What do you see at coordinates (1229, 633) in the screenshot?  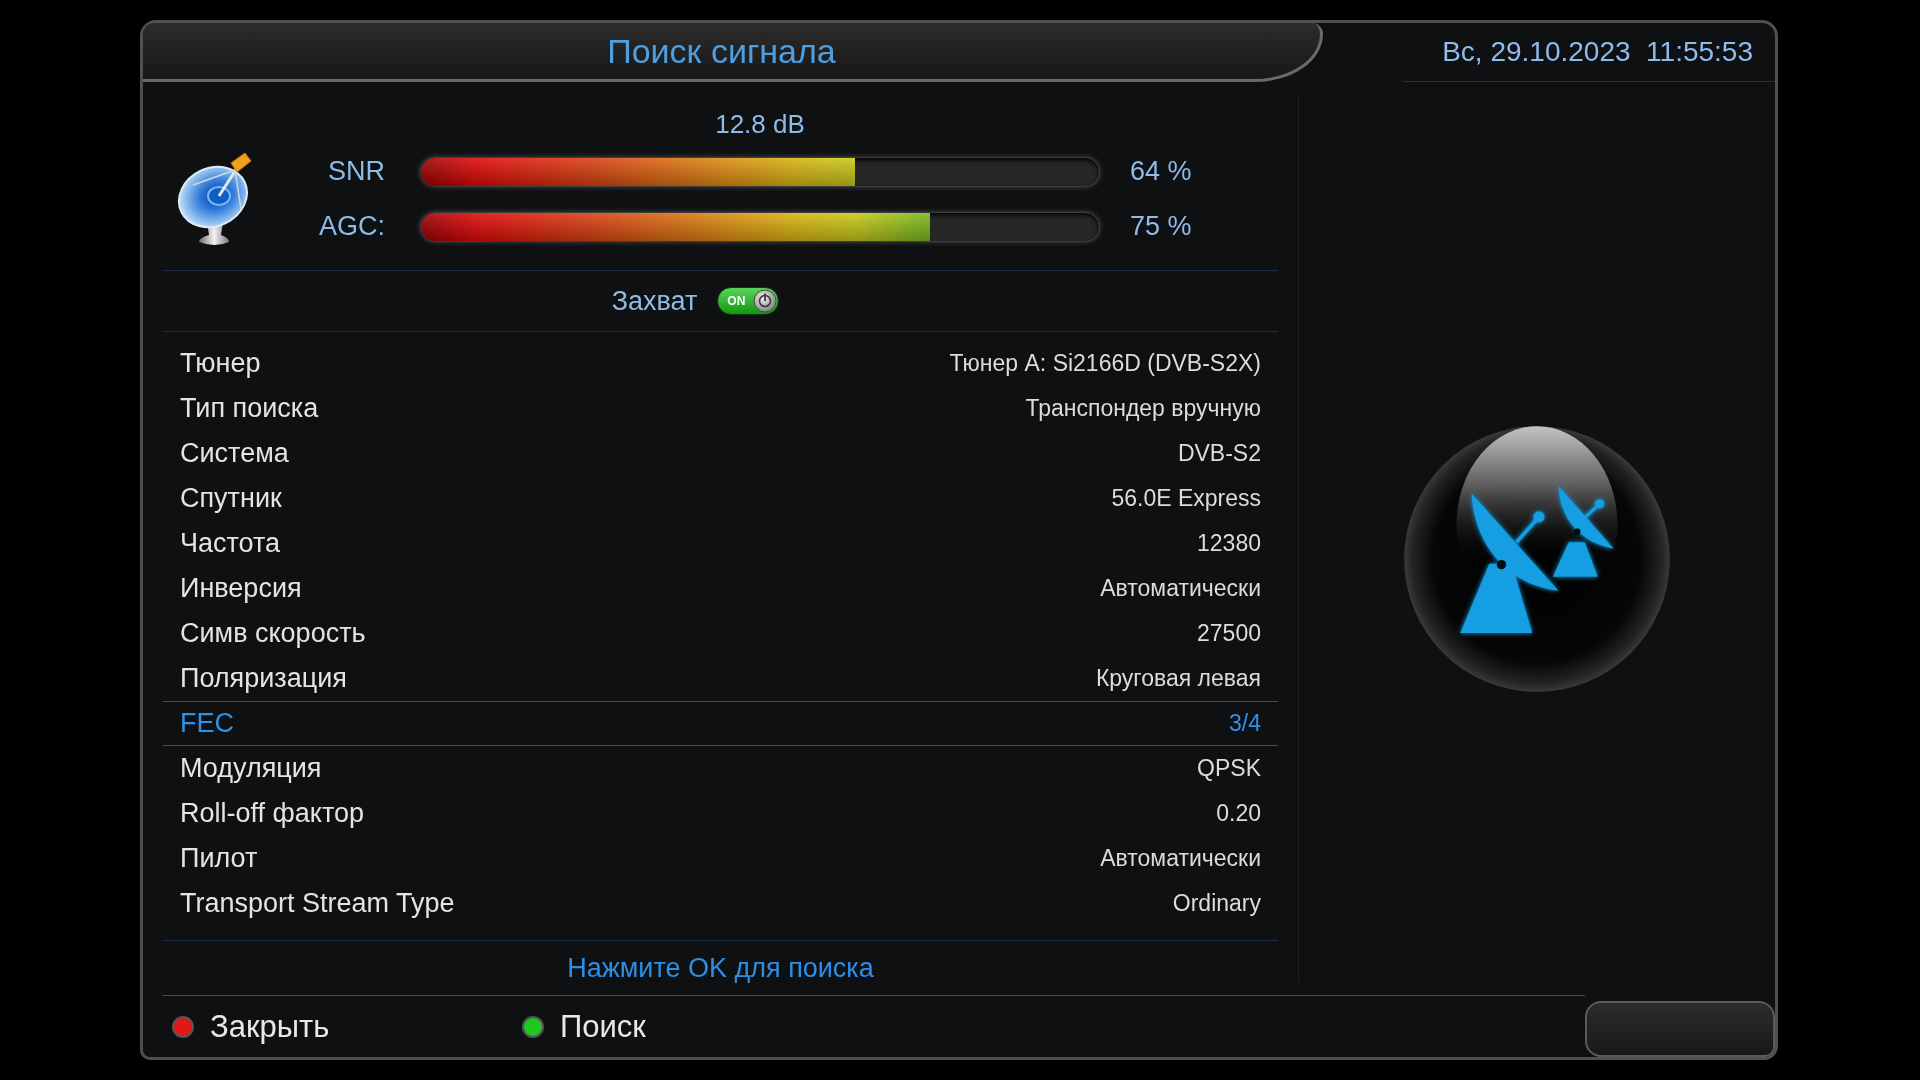 I see `setting-value: 27500` at bounding box center [1229, 633].